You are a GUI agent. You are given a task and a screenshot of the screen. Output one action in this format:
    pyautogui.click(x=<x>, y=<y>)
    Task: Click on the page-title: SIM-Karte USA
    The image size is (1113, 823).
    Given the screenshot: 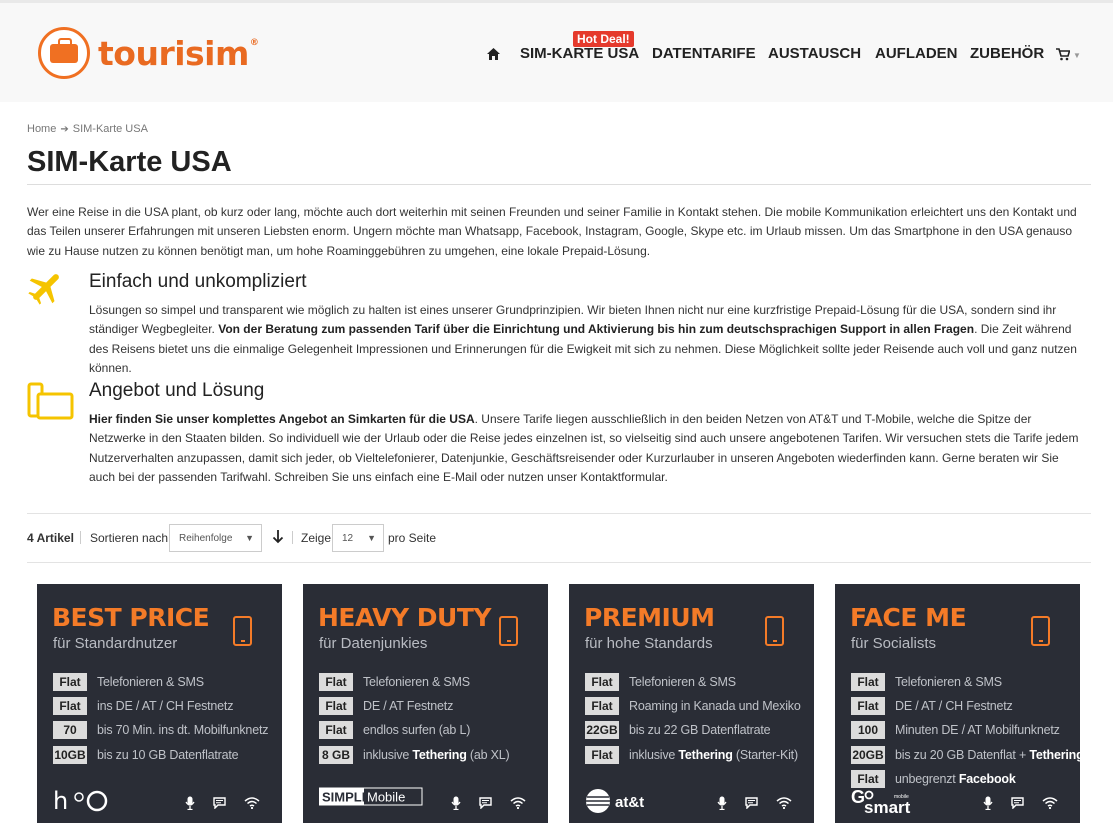 What is the action you would take?
    pyautogui.click(x=129, y=162)
    